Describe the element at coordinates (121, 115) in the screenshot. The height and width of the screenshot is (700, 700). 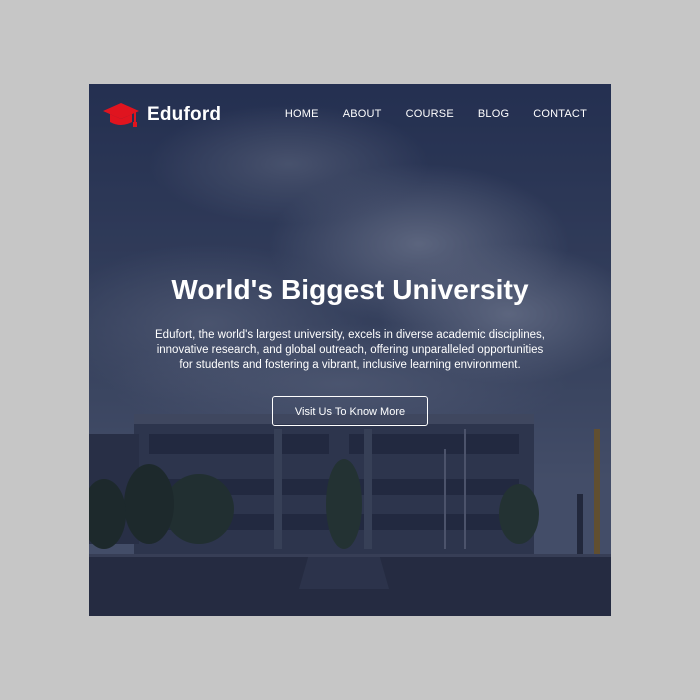
I see `graduation-cap-icon` at that location.